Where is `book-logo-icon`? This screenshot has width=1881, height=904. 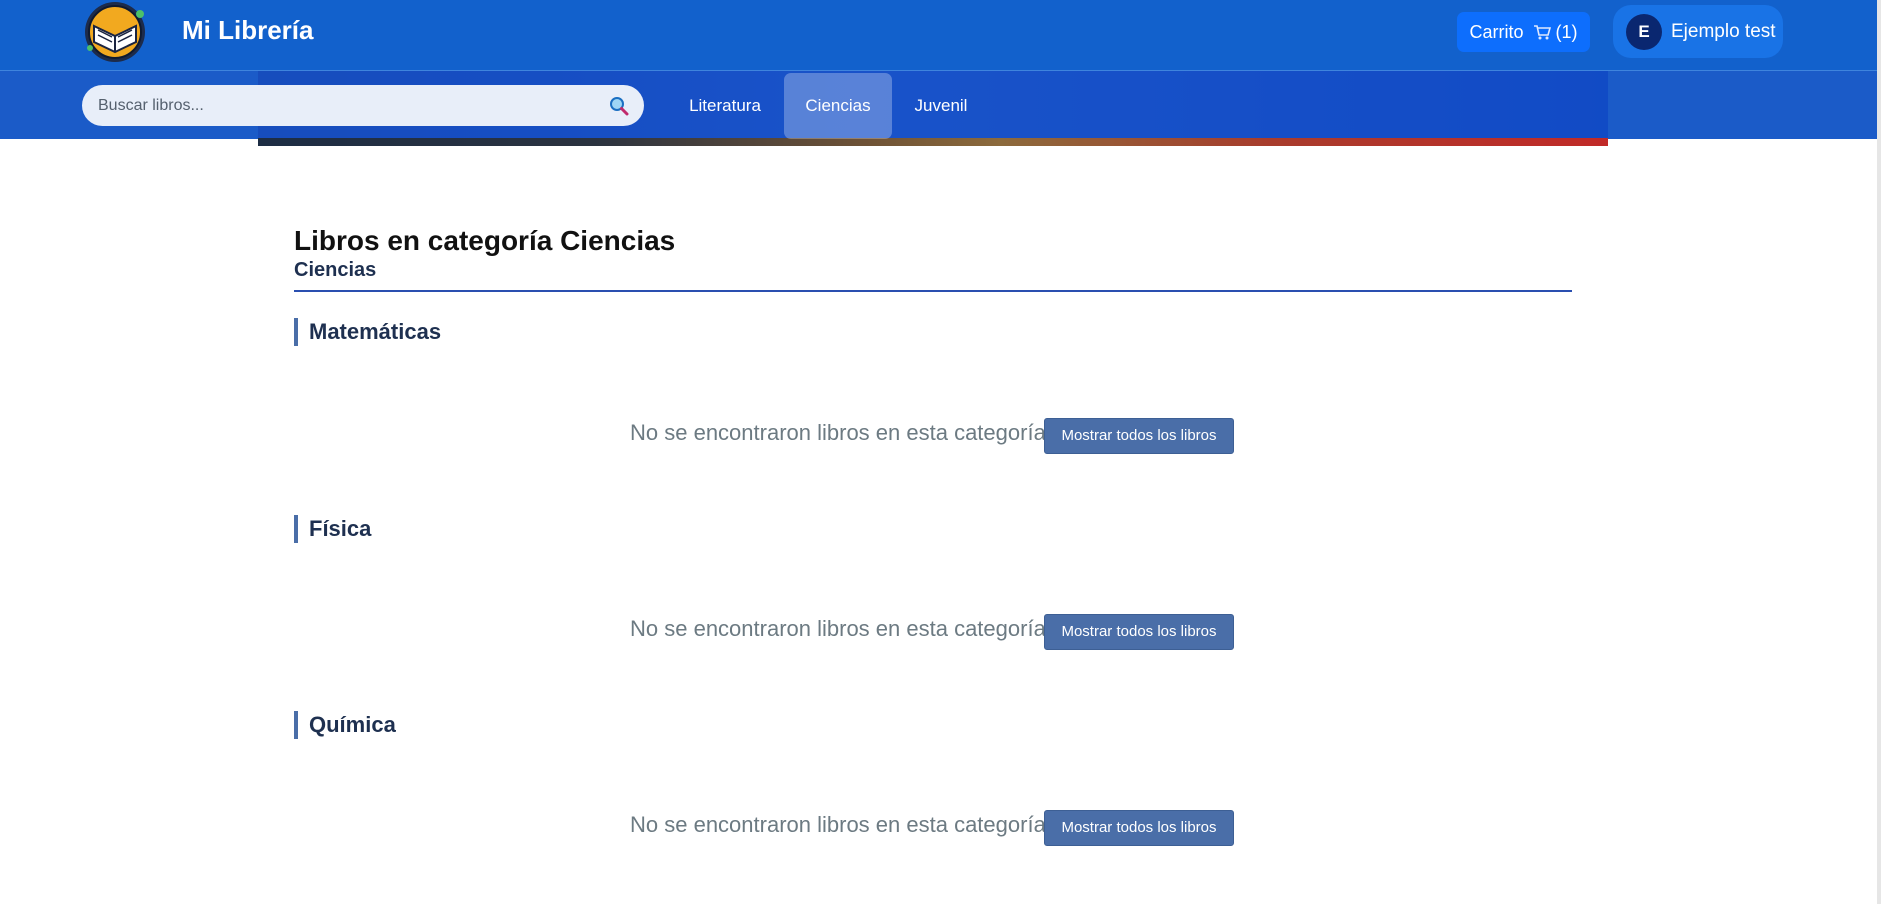 book-logo-icon is located at coordinates (115, 33).